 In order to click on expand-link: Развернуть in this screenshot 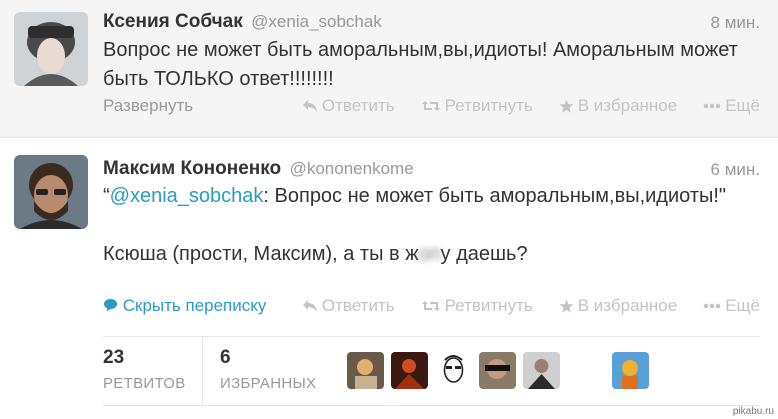, I will do `click(148, 106)`.